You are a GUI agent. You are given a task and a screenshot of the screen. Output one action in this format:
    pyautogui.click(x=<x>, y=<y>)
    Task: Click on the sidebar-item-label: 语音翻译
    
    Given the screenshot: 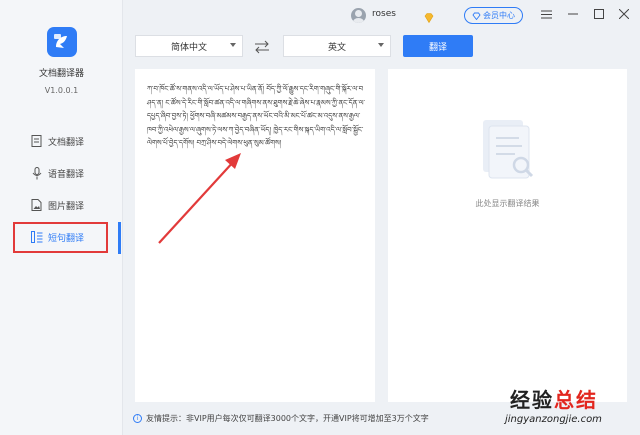 What is the action you would take?
    pyautogui.click(x=66, y=174)
    